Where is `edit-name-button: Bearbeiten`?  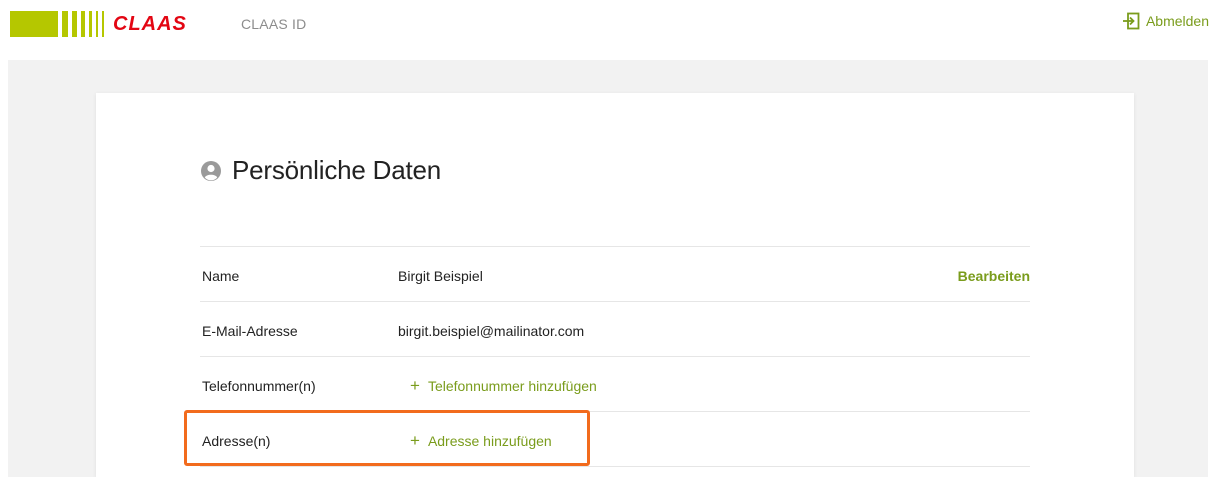
edit-name-button: Bearbeiten is located at coordinates (994, 276).